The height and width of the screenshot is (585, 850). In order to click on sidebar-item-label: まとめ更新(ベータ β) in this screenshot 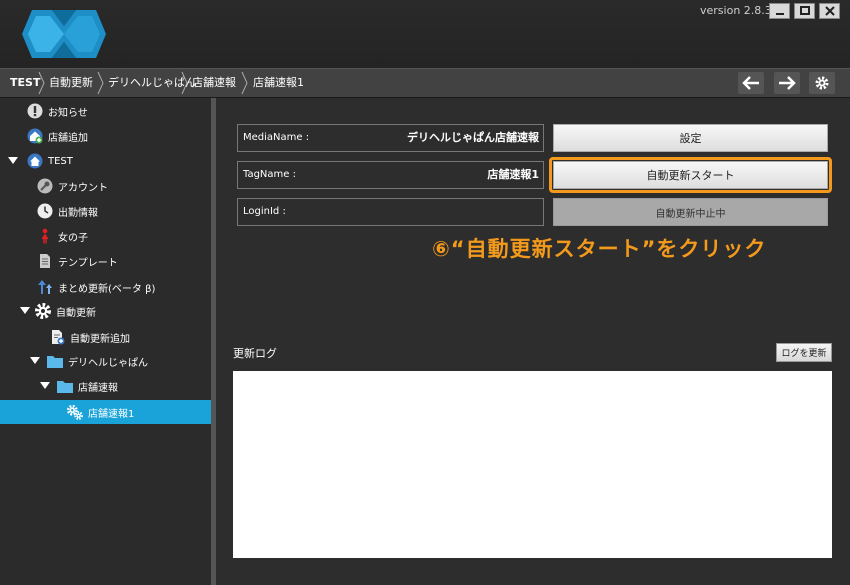, I will do `click(107, 289)`.